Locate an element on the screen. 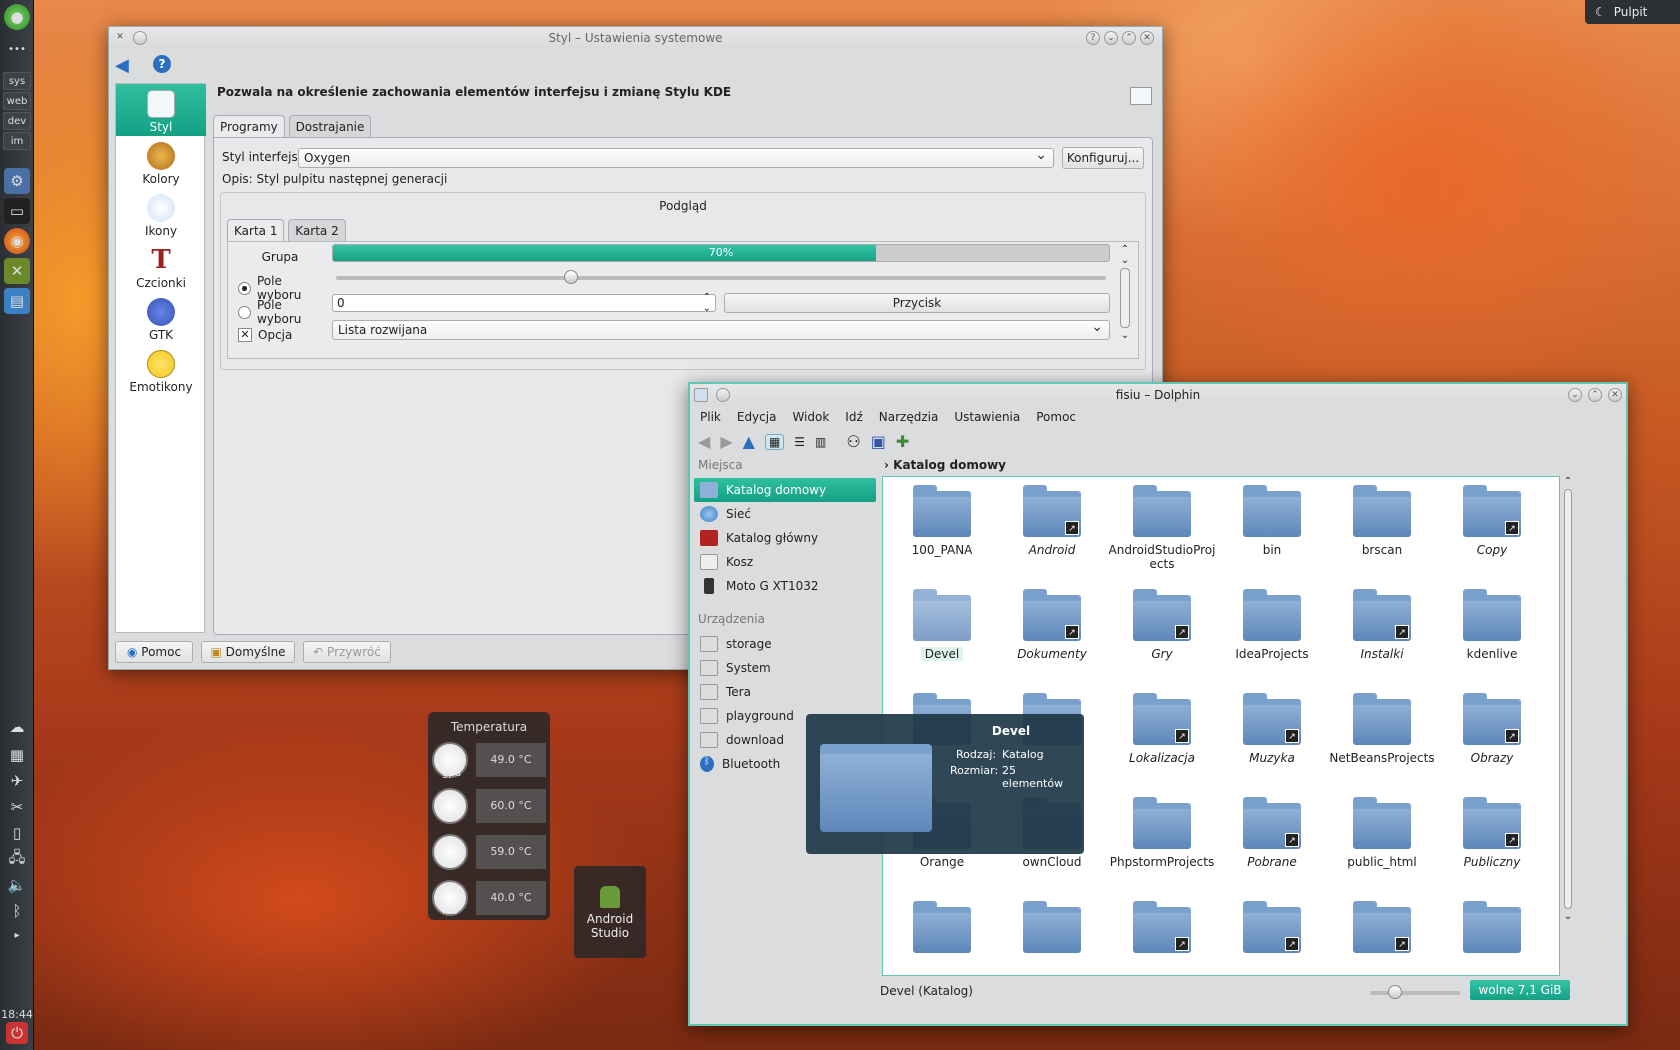 The image size is (1680, 1050). help-icon: ? is located at coordinates (162, 64).